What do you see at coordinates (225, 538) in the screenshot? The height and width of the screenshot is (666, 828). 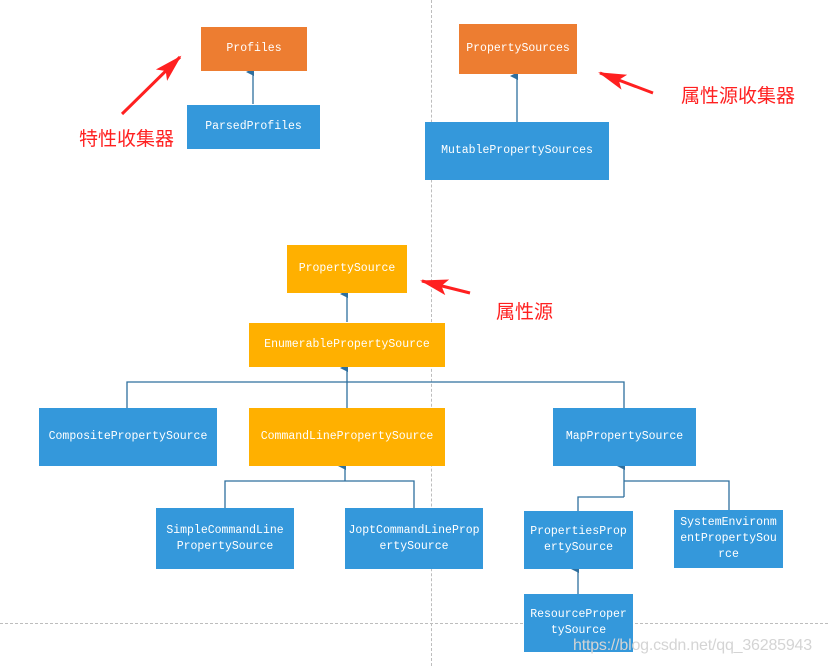 I see `node-simple-command-line-property-source: SimpleCommandLinePropertySource` at bounding box center [225, 538].